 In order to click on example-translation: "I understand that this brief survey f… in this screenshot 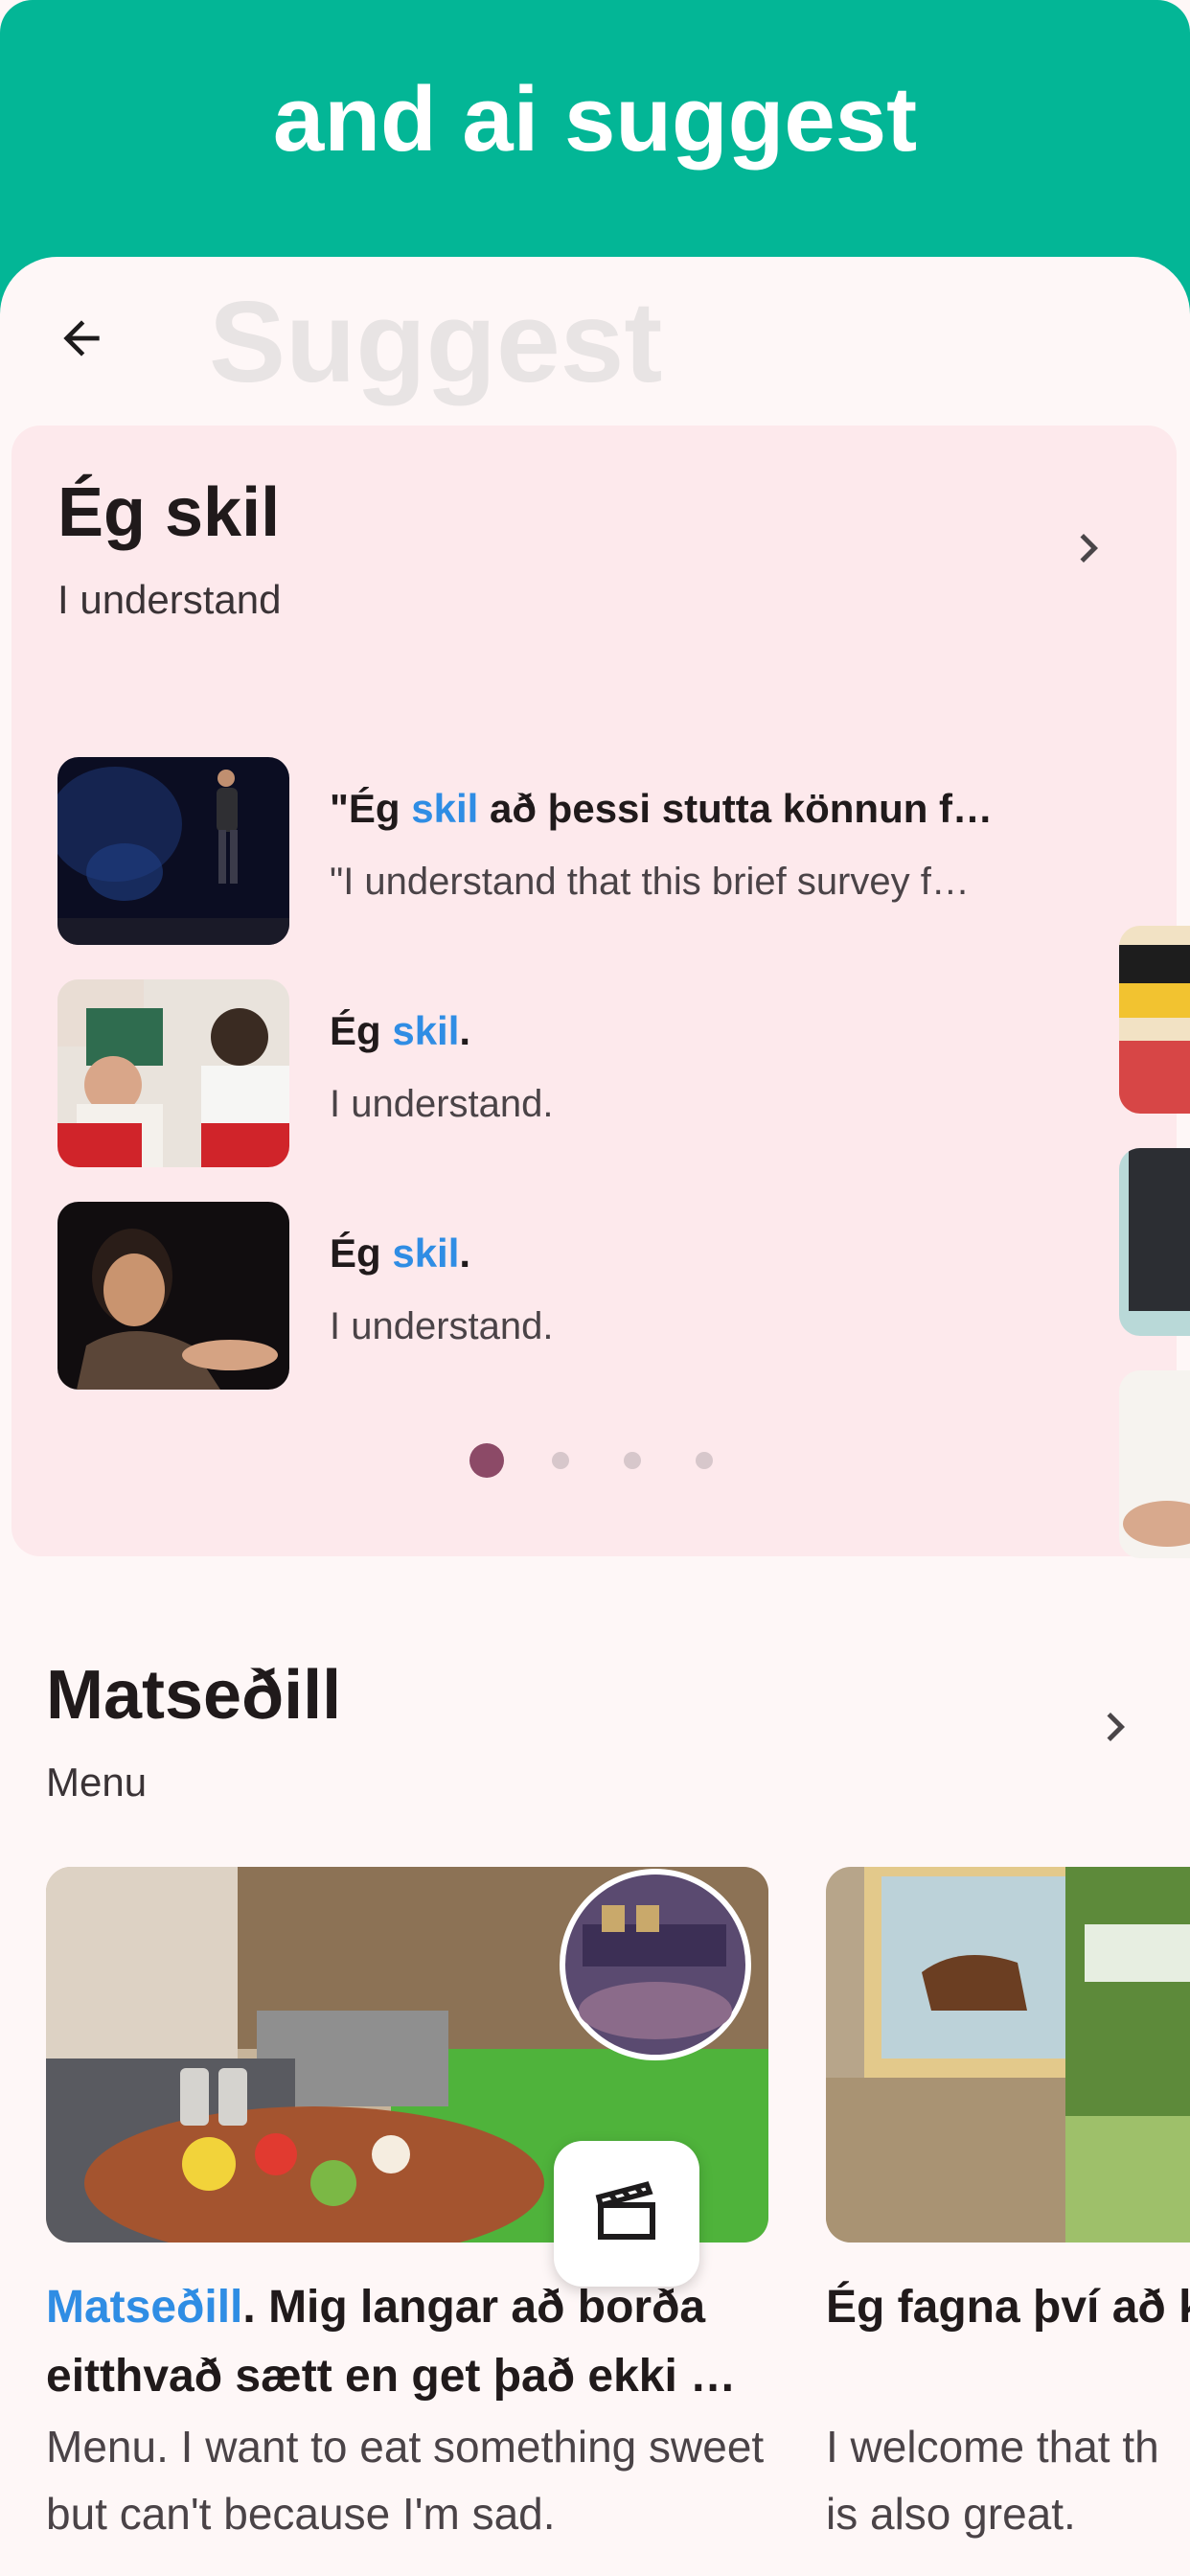, I will do `click(650, 882)`.